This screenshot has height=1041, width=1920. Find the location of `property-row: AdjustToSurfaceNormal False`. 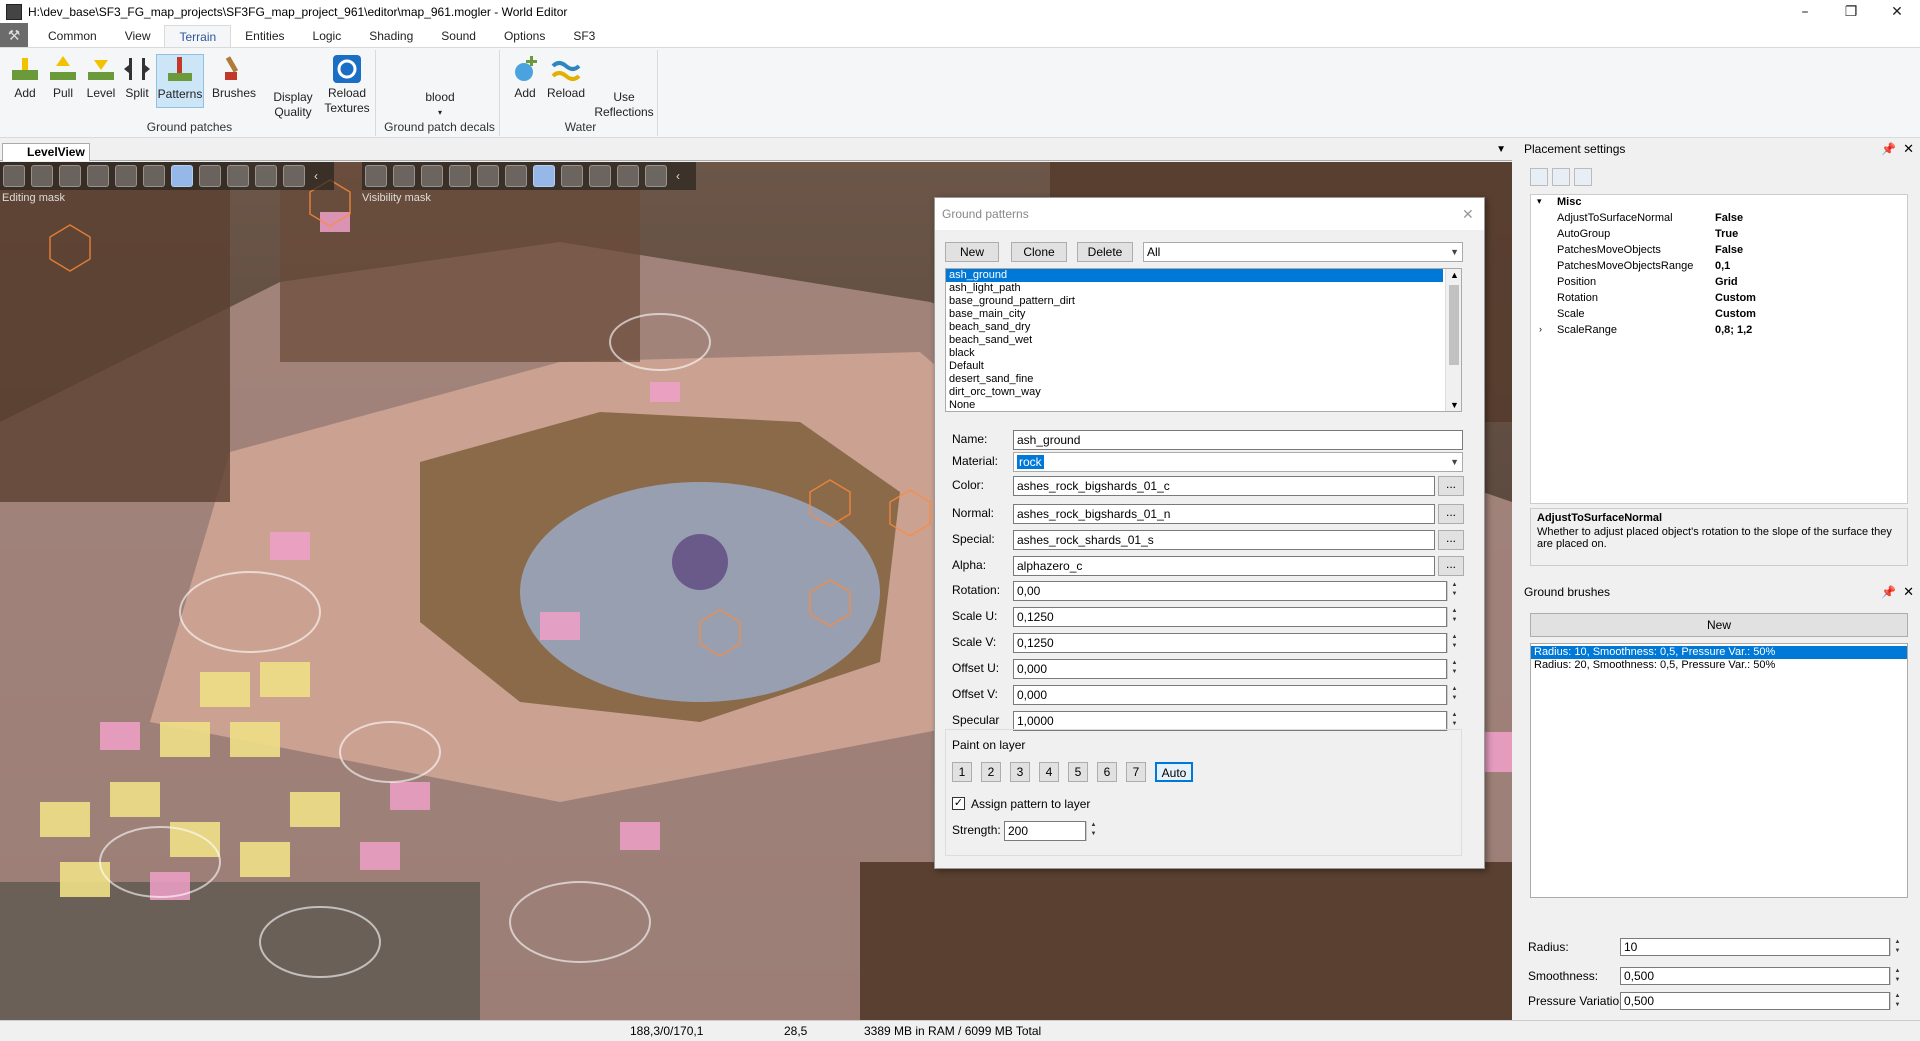

property-row: AdjustToSurfaceNormal False is located at coordinates (1719, 219).